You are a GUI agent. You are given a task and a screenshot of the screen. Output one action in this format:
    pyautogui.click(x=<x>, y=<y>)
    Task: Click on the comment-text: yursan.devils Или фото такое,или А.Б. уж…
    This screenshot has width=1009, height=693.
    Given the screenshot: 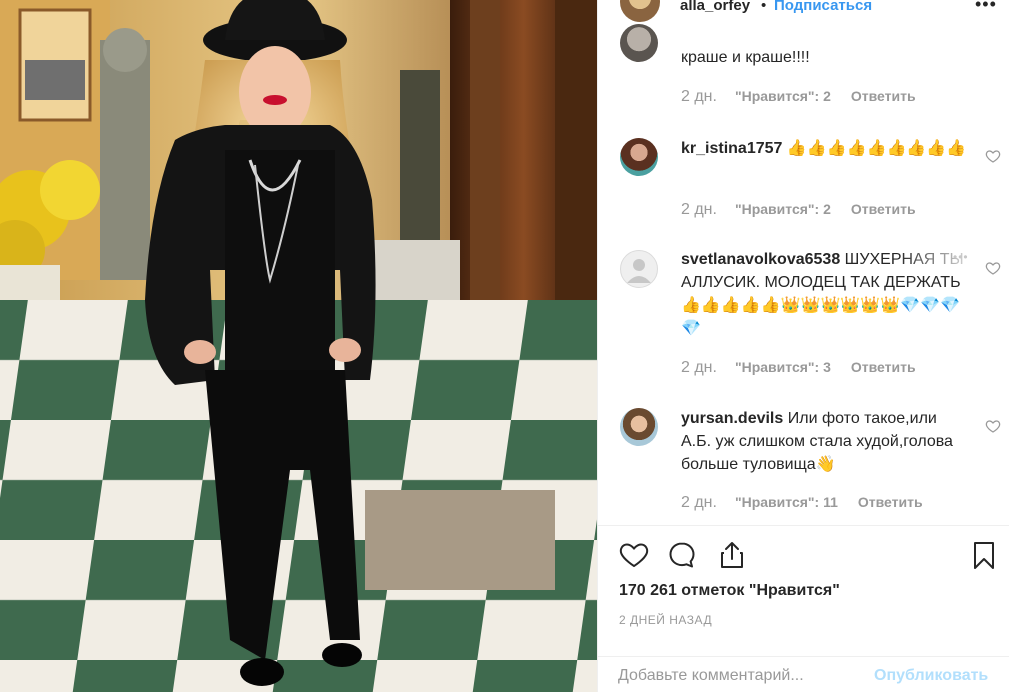 What is the action you would take?
    pyautogui.click(x=823, y=441)
    